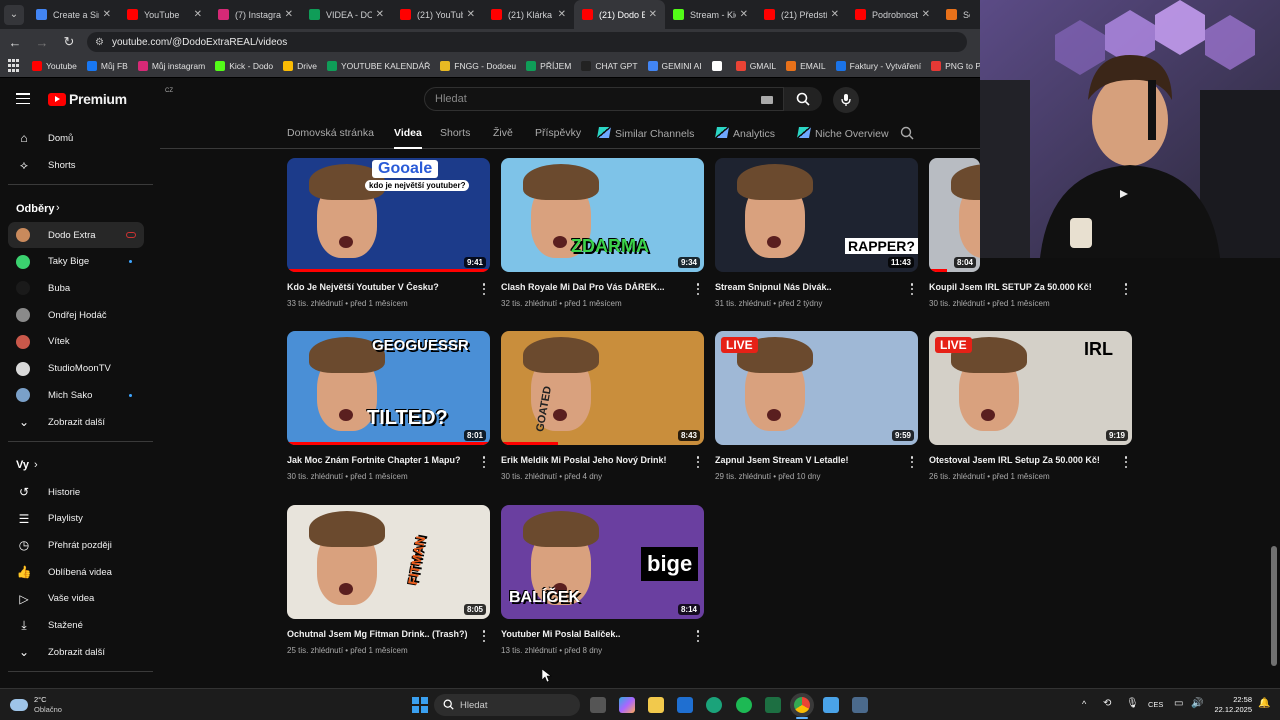 Image resolution: width=1280 pixels, height=720 pixels. What do you see at coordinates (377, 634) in the screenshot?
I see `video-title: Ochutnal Jsem Mg Fitman Drink.. (Trash?)` at bounding box center [377, 634].